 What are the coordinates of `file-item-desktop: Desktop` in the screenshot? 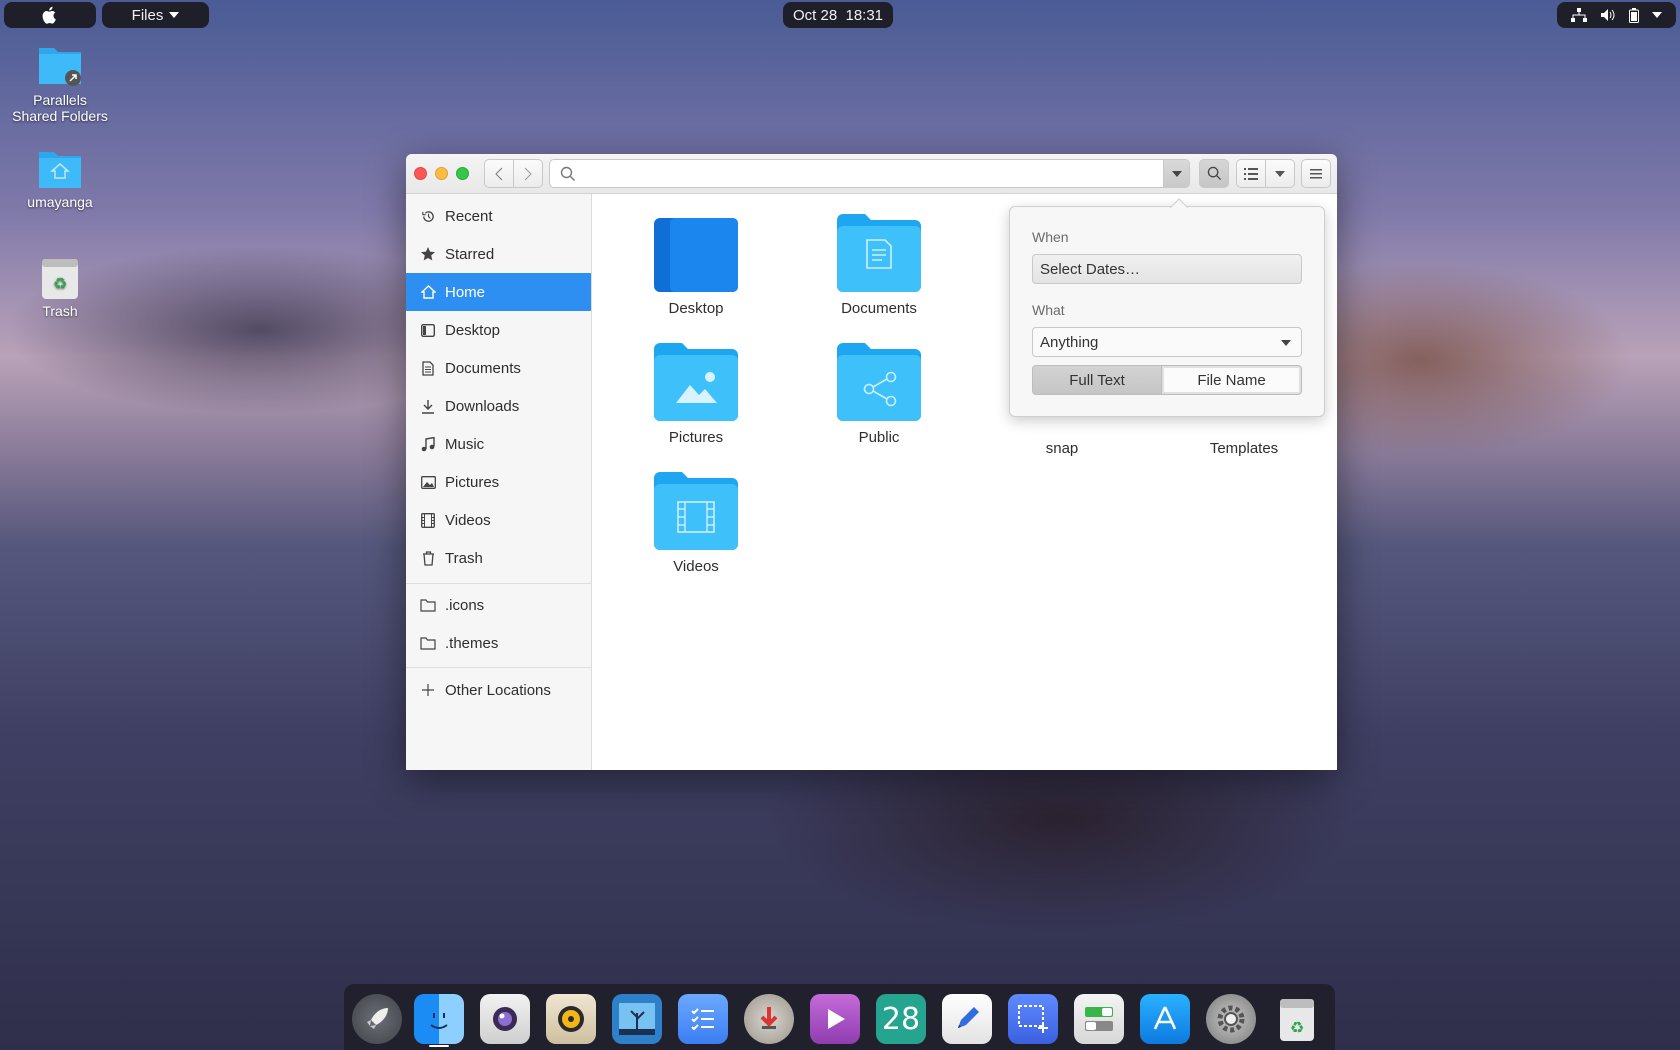 It's located at (696, 267).